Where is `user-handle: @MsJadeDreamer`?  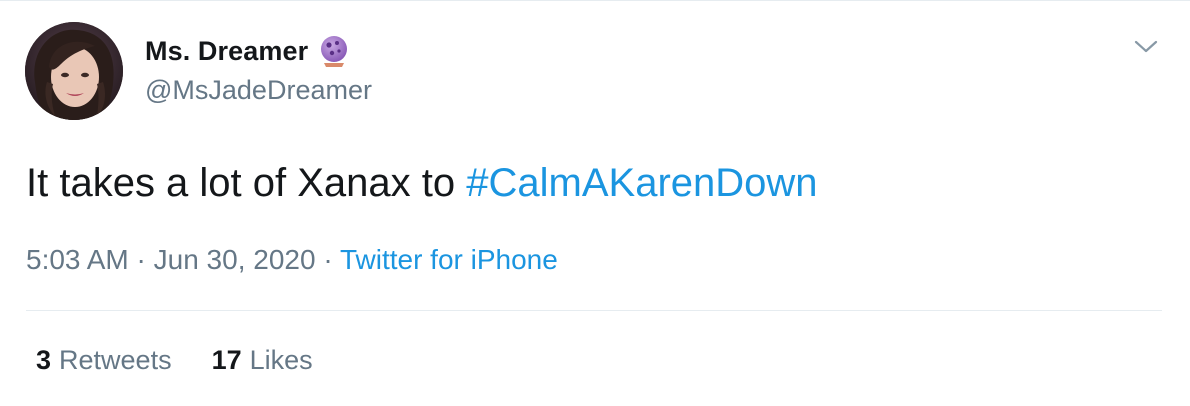 user-handle: @MsJadeDreamer is located at coordinates (258, 90).